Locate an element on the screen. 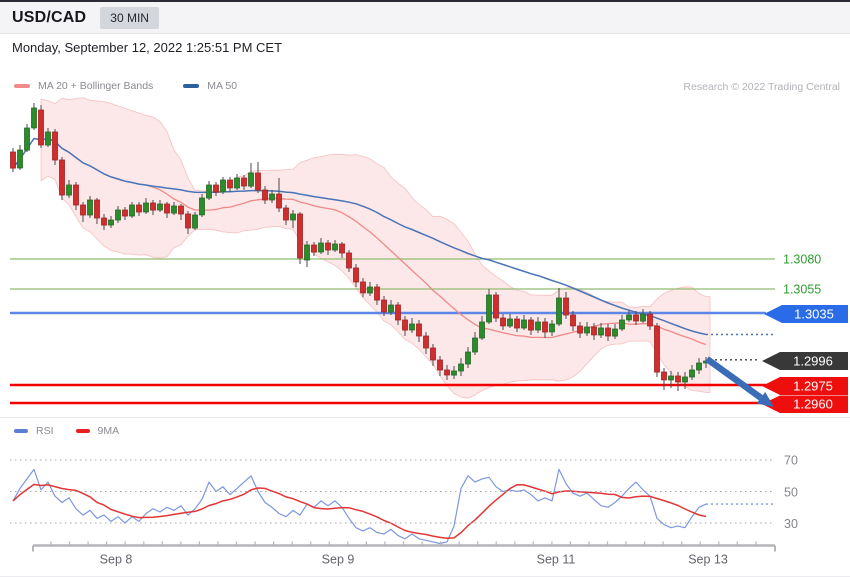 This screenshot has height=577, width=850. bearish-trend-arrow is located at coordinates (739, 381).